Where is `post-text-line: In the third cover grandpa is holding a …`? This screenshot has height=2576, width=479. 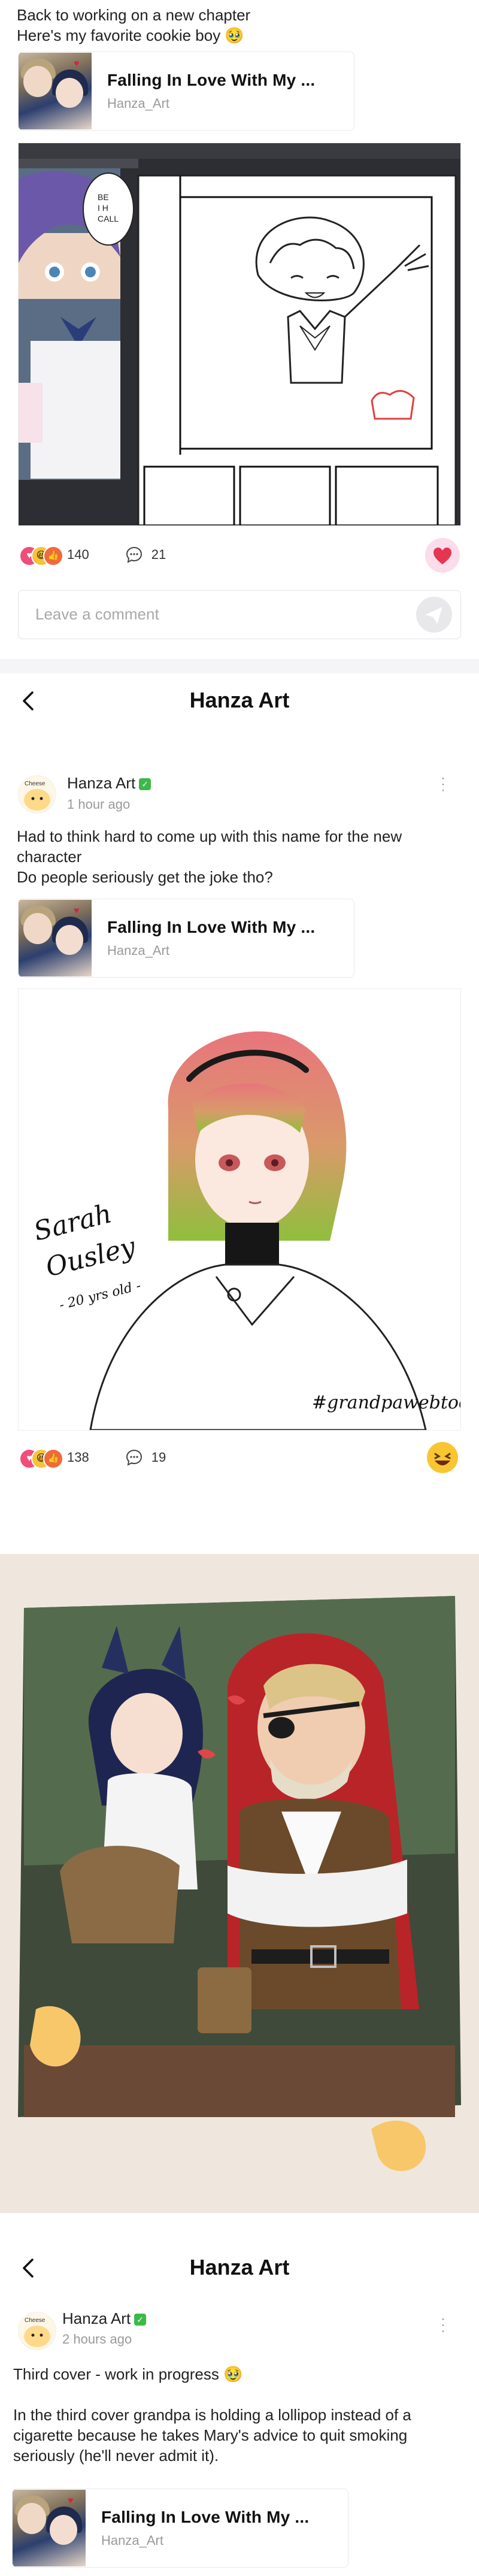 post-text-line: In the third cover grandpa is holding a … is located at coordinates (212, 2415).